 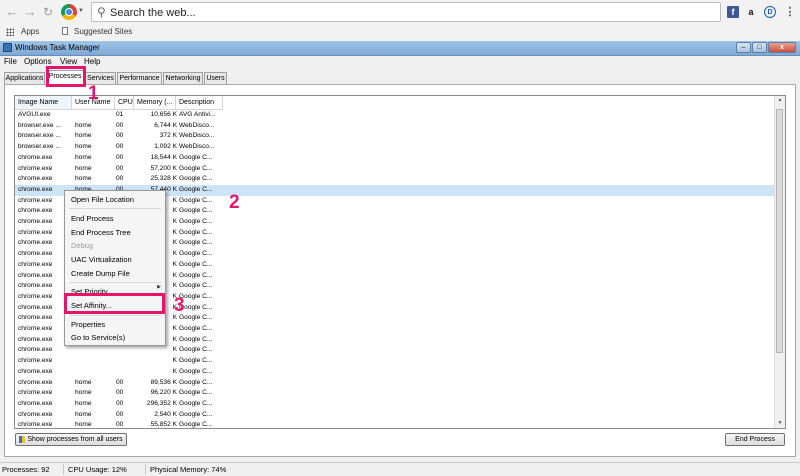 What do you see at coordinates (780, 100) in the screenshot?
I see `scroll-up-icon: ▲` at bounding box center [780, 100].